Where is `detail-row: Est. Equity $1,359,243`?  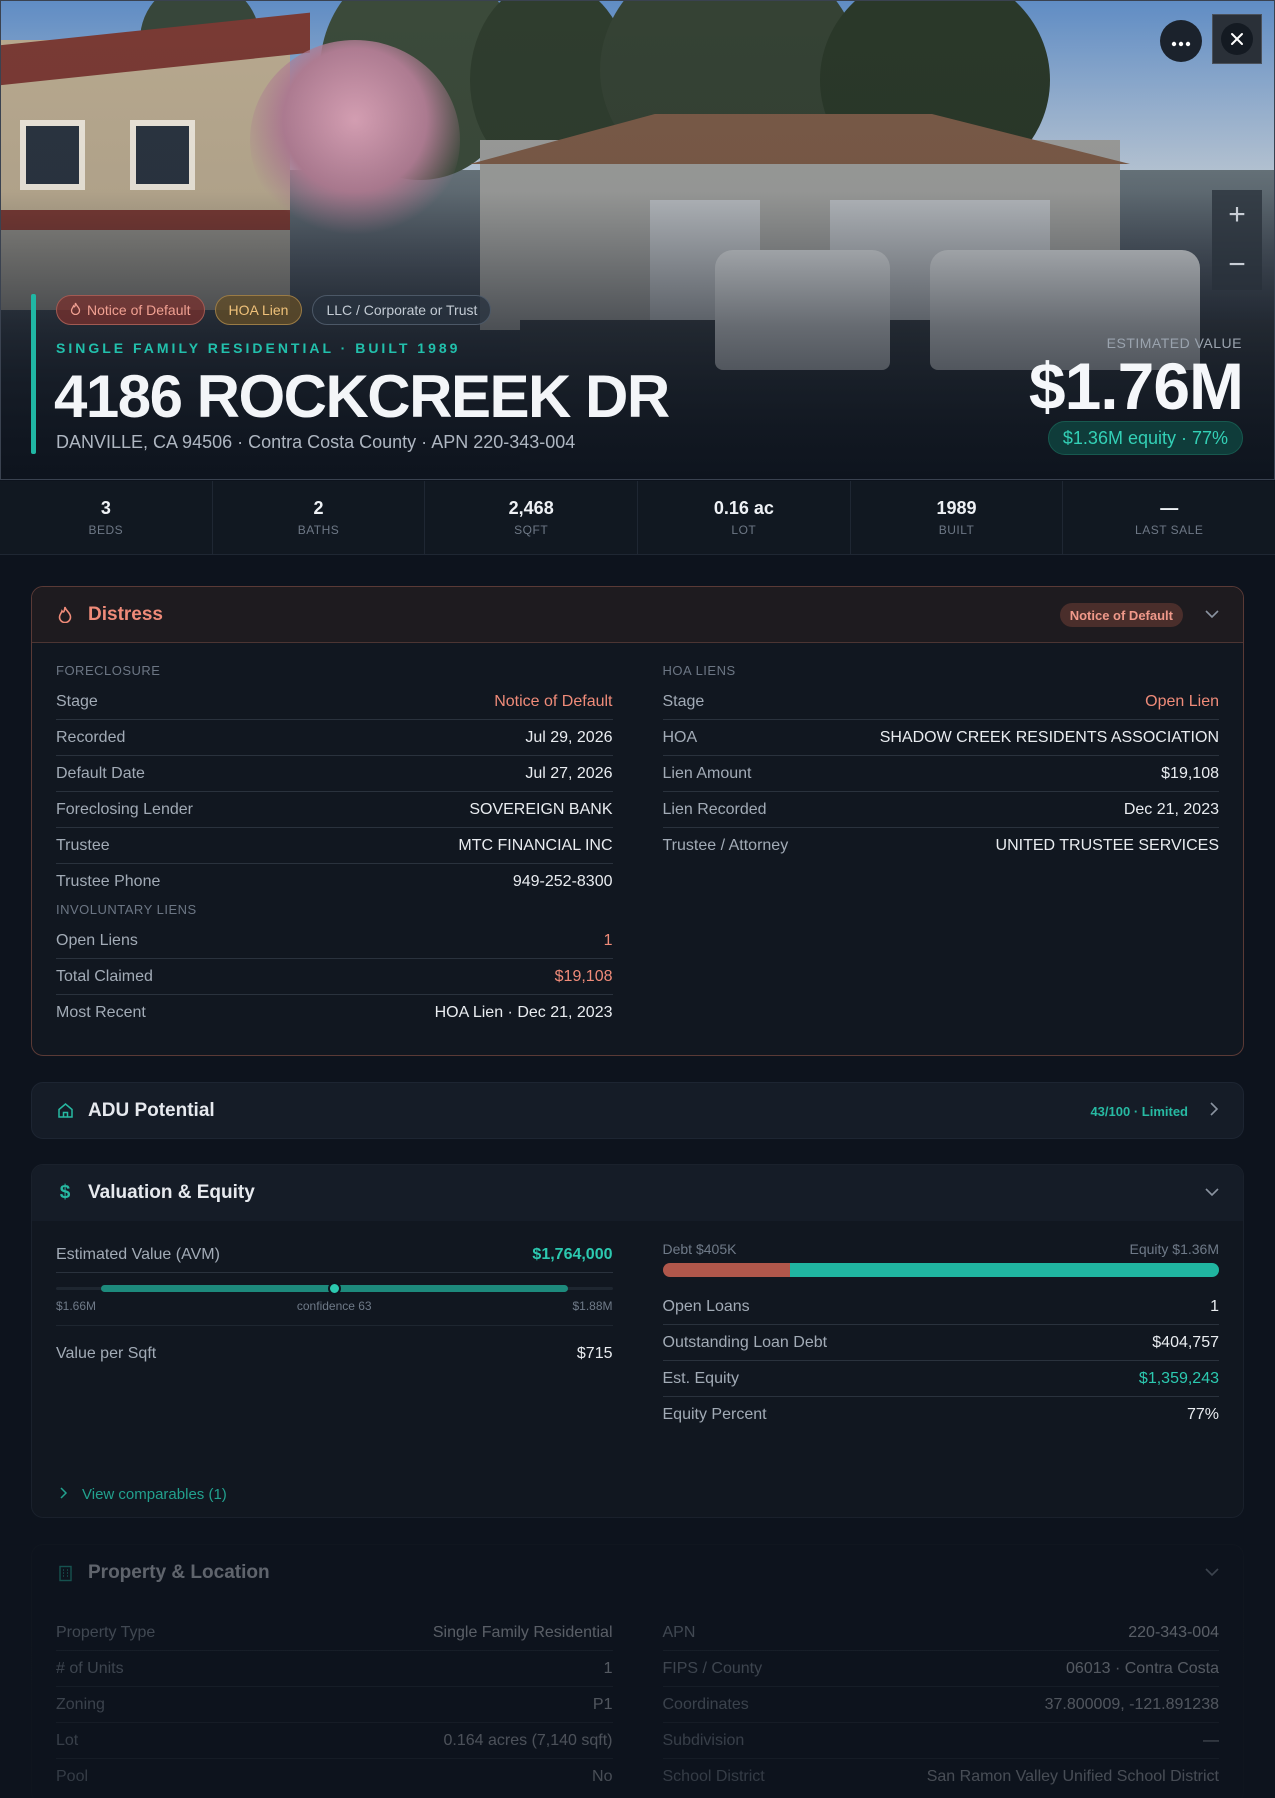
detail-row: Est. Equity $1,359,243 is located at coordinates (940, 1379).